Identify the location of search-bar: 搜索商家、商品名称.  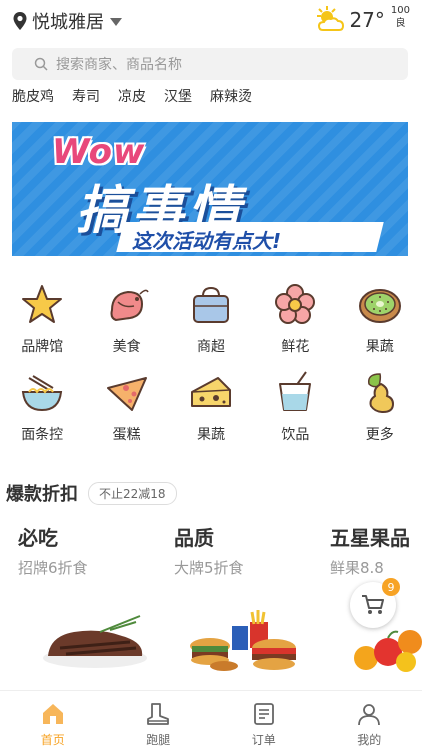
(210, 64).